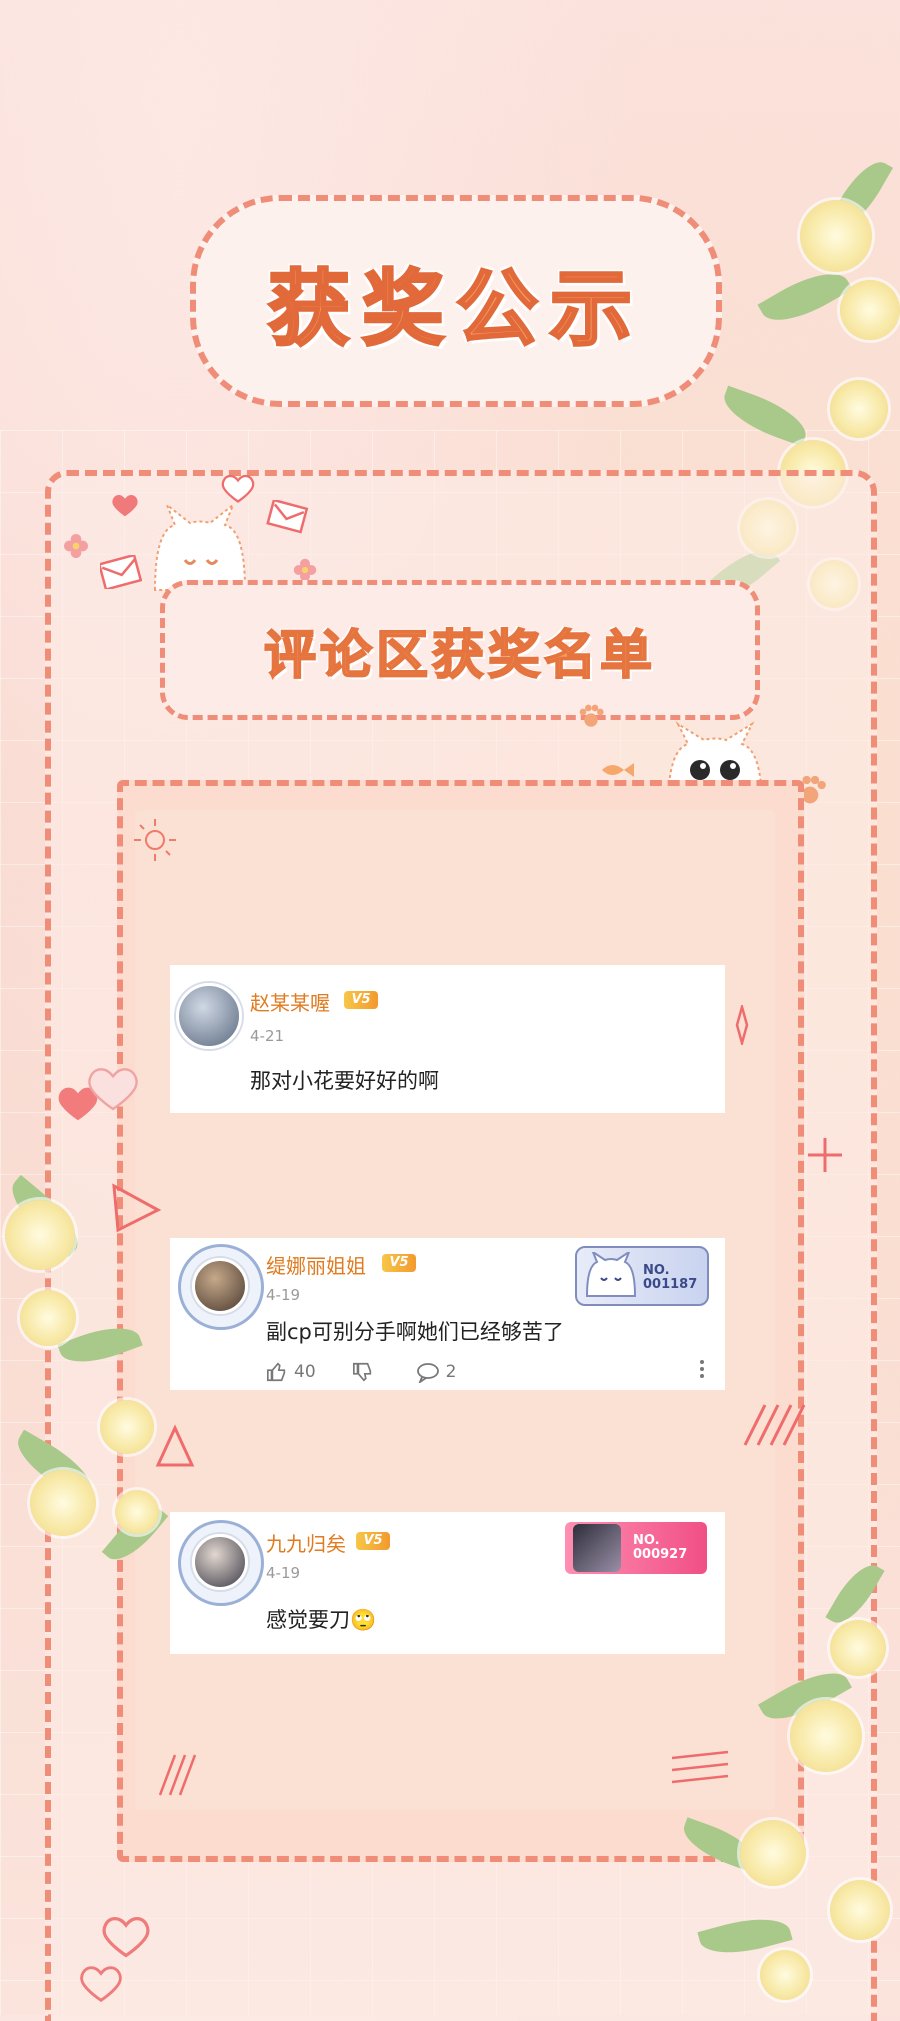  Describe the element at coordinates (363, 1620) in the screenshot. I see `emoji-icon: 🙄` at that location.